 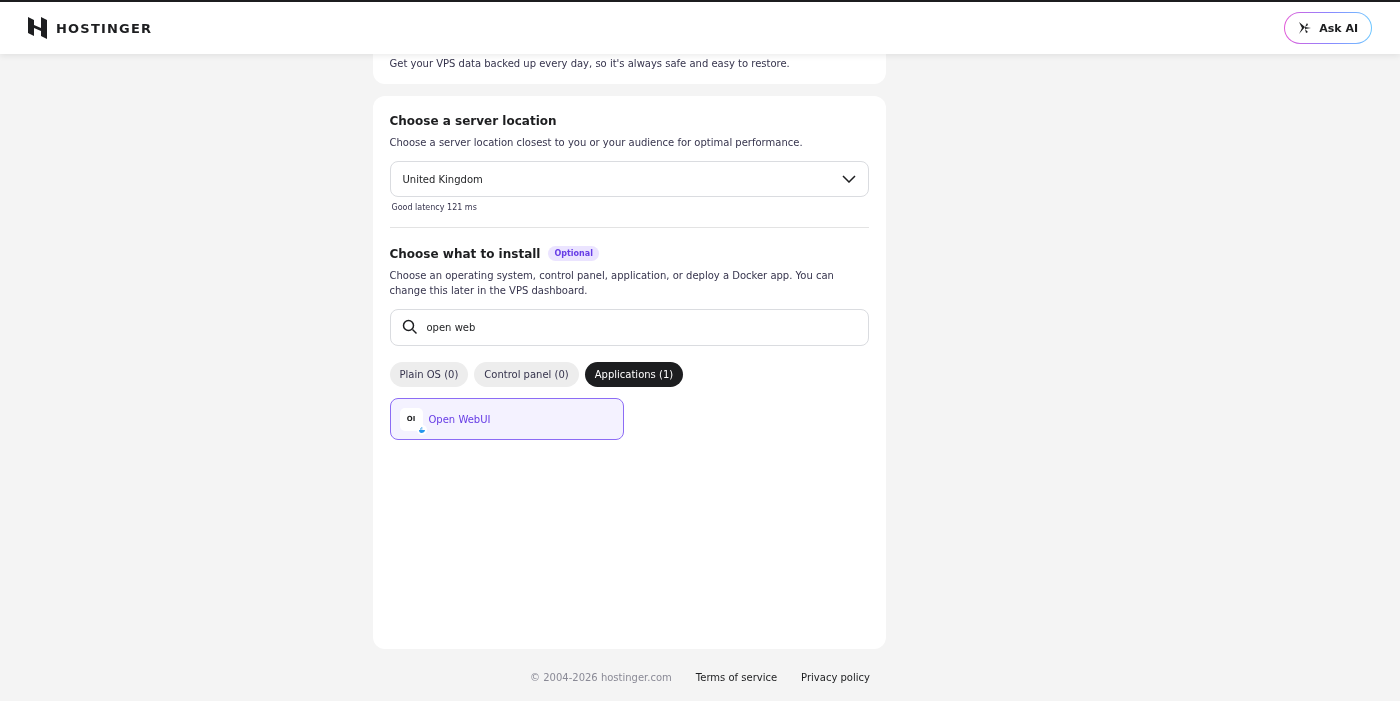 I want to click on copyright-text: © 2004-2026 hostinger.com, so click(x=601, y=677).